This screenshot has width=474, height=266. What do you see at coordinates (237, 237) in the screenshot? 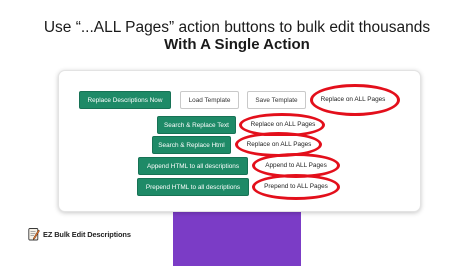
I see `decorative-purple-block` at bounding box center [237, 237].